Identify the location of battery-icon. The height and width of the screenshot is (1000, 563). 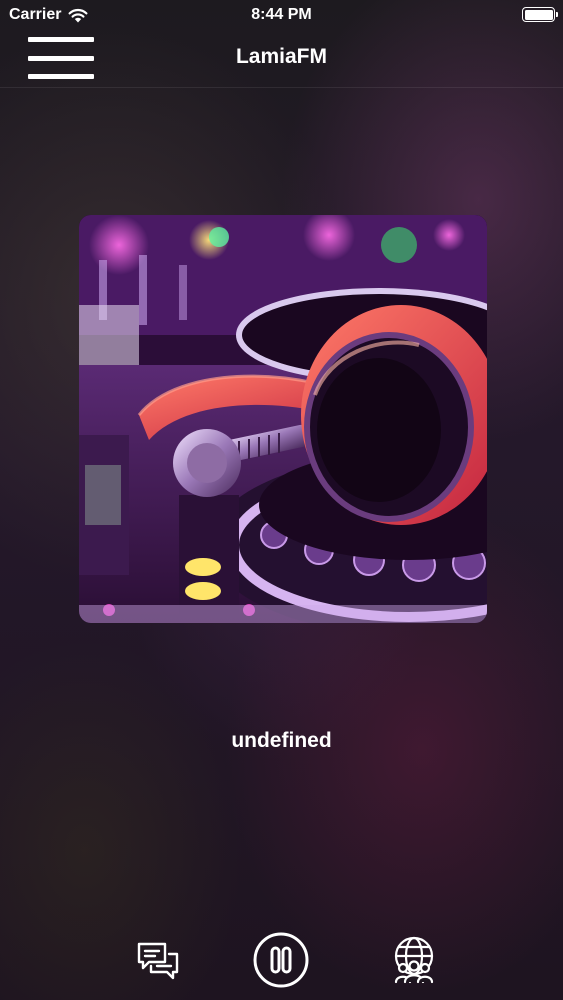
(540, 14).